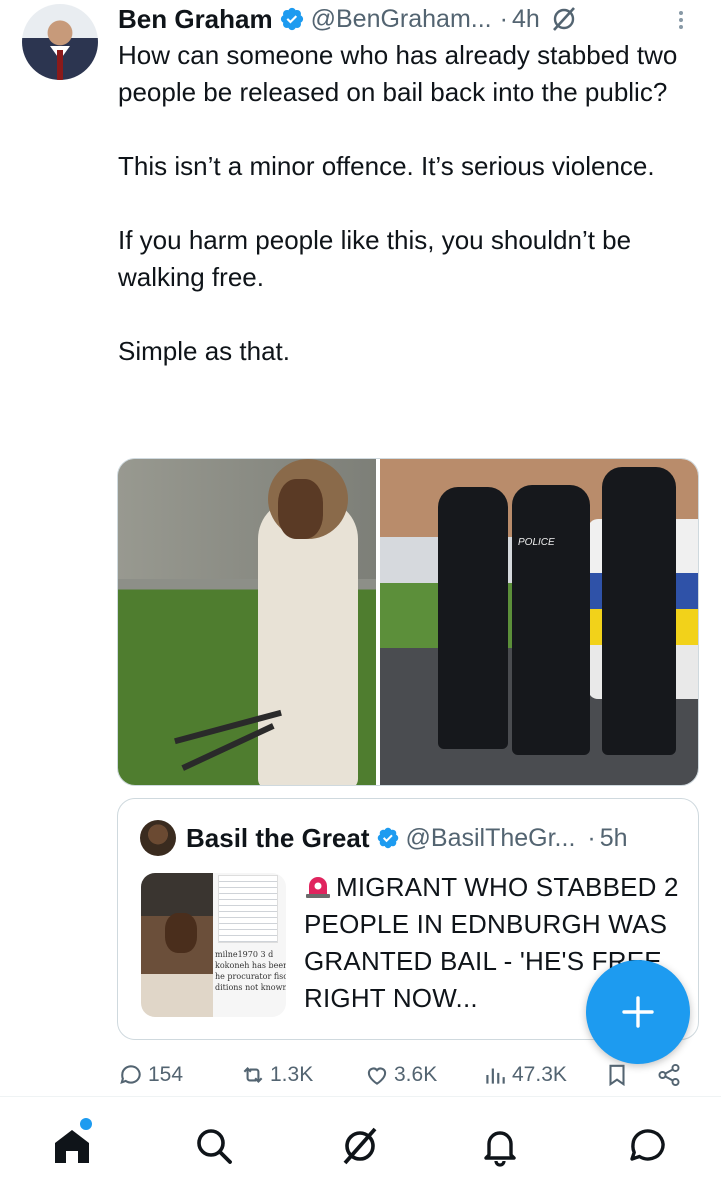 The image size is (721, 1200). I want to click on quoted-author-avatar, so click(158, 838).